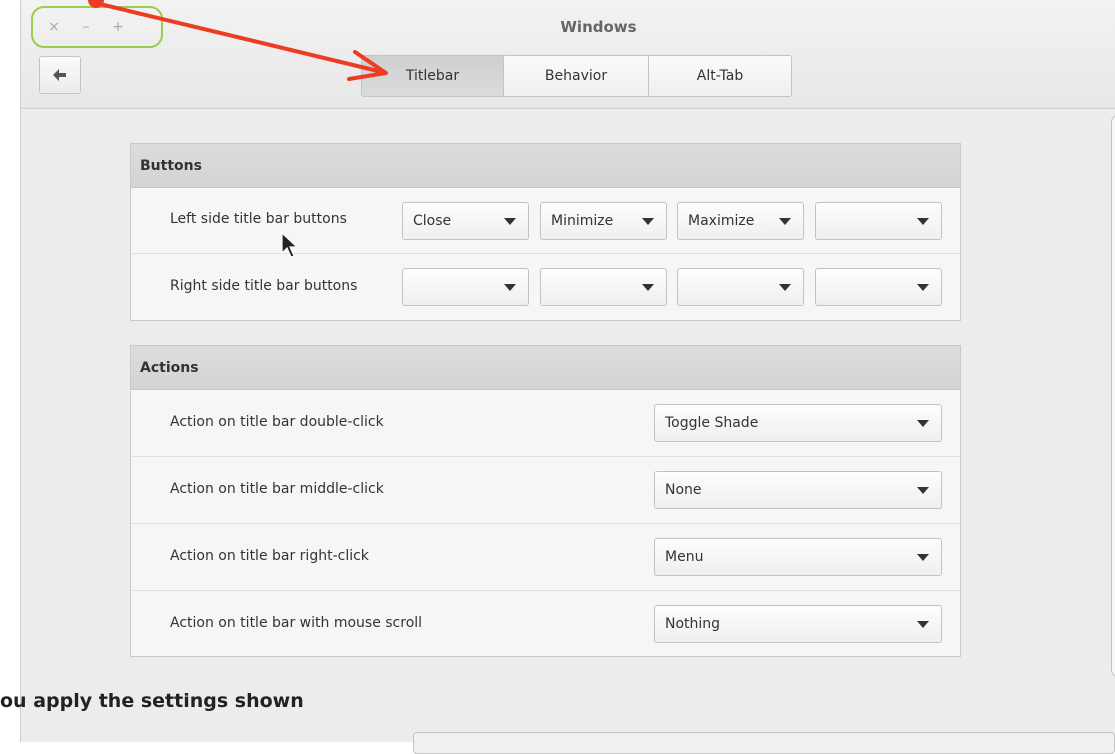 The width and height of the screenshot is (1115, 754). I want to click on bottom-bar, so click(764, 743).